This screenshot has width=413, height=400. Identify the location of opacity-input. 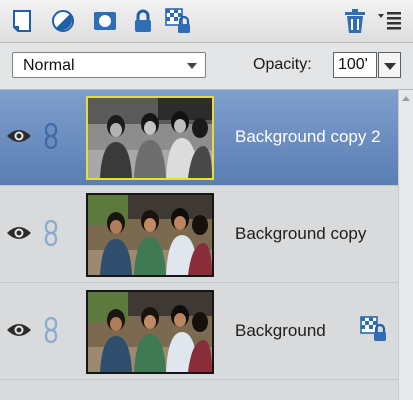
(355, 65).